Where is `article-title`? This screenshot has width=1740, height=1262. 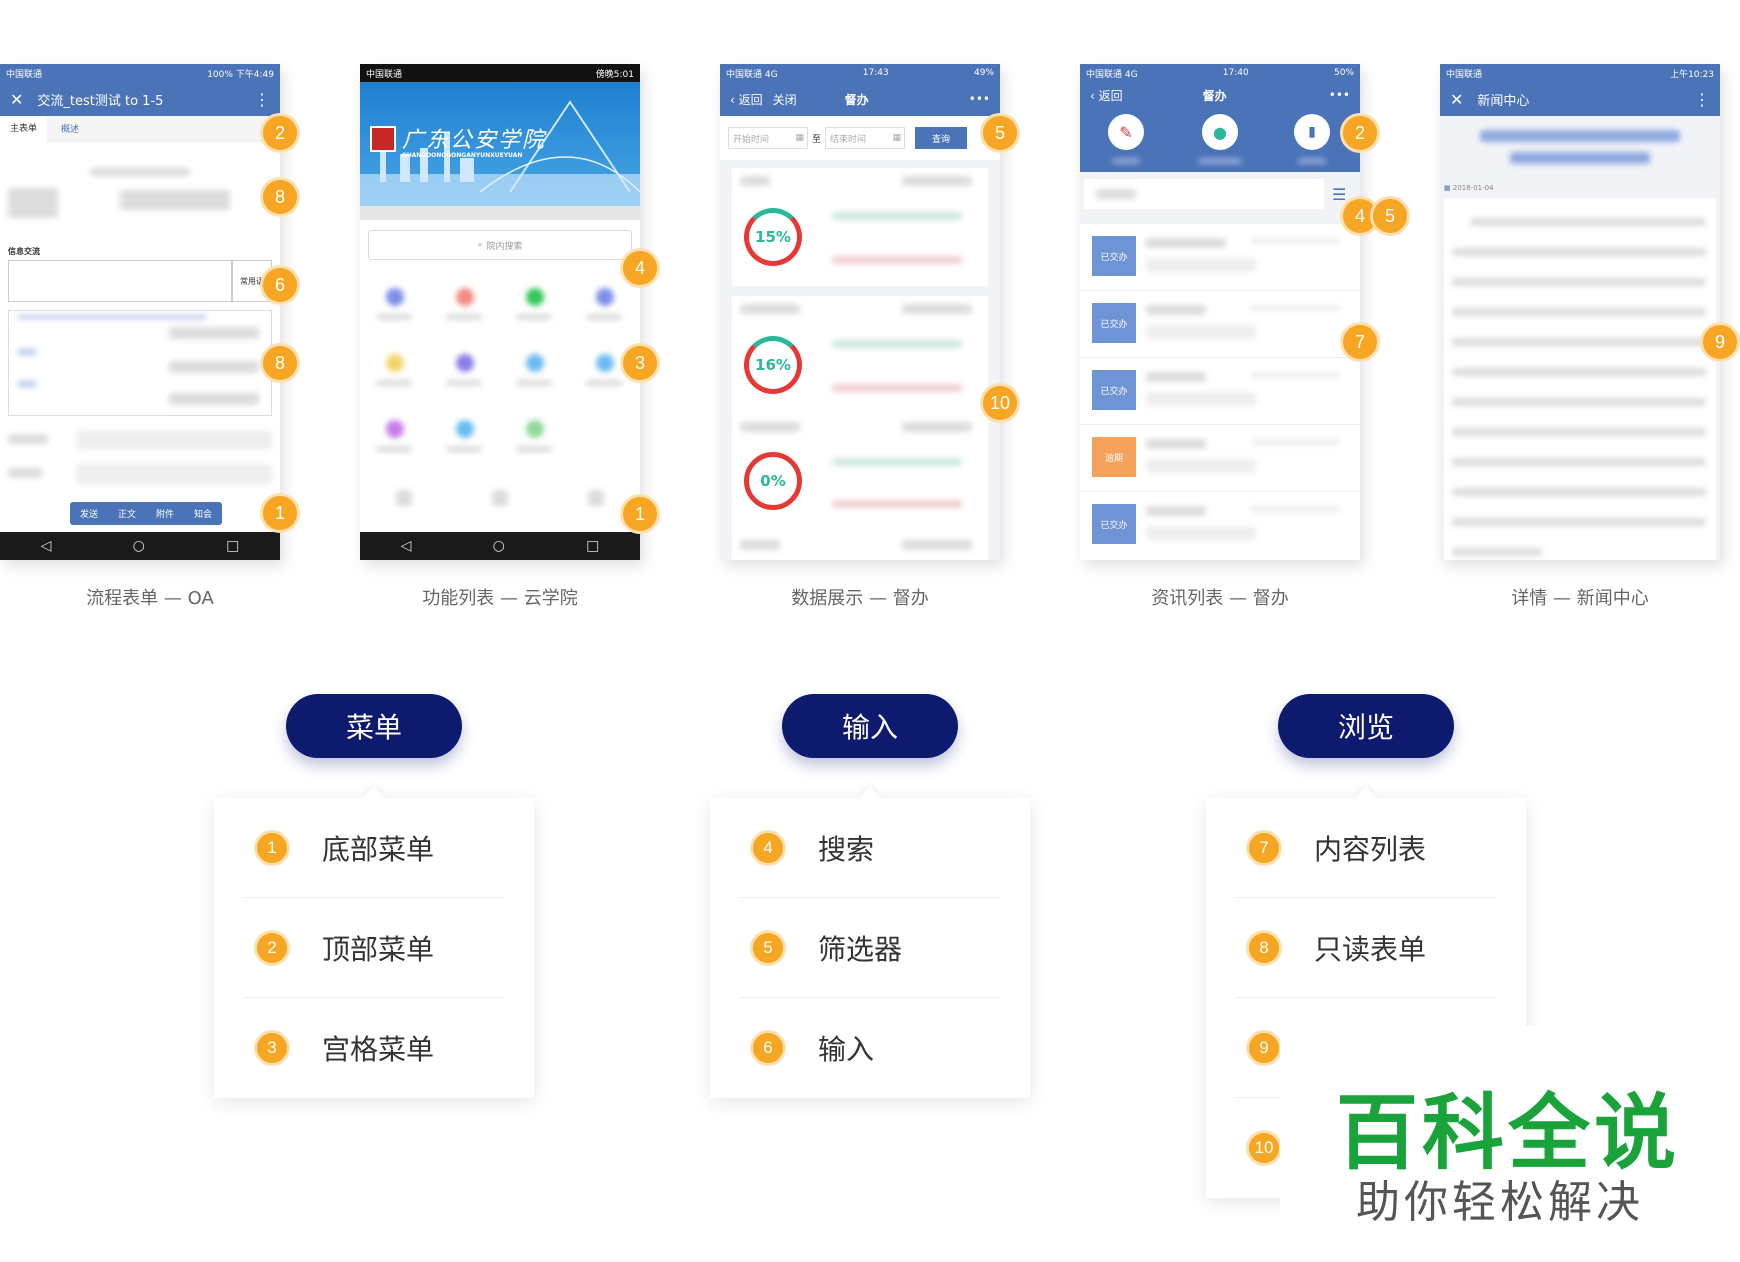
article-title is located at coordinates (1580, 136).